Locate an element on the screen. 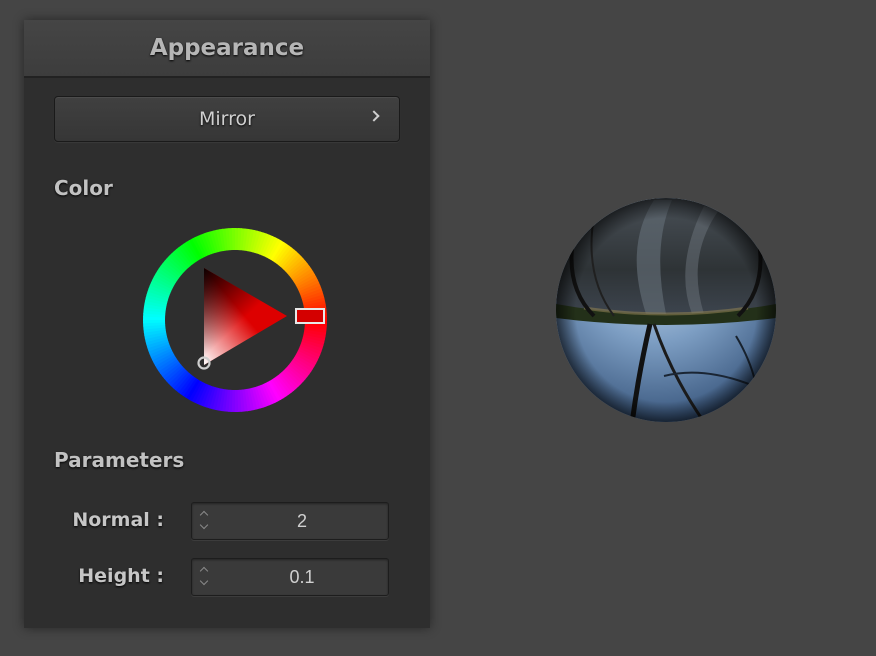  material-select-label: Mirror is located at coordinates (227, 119).